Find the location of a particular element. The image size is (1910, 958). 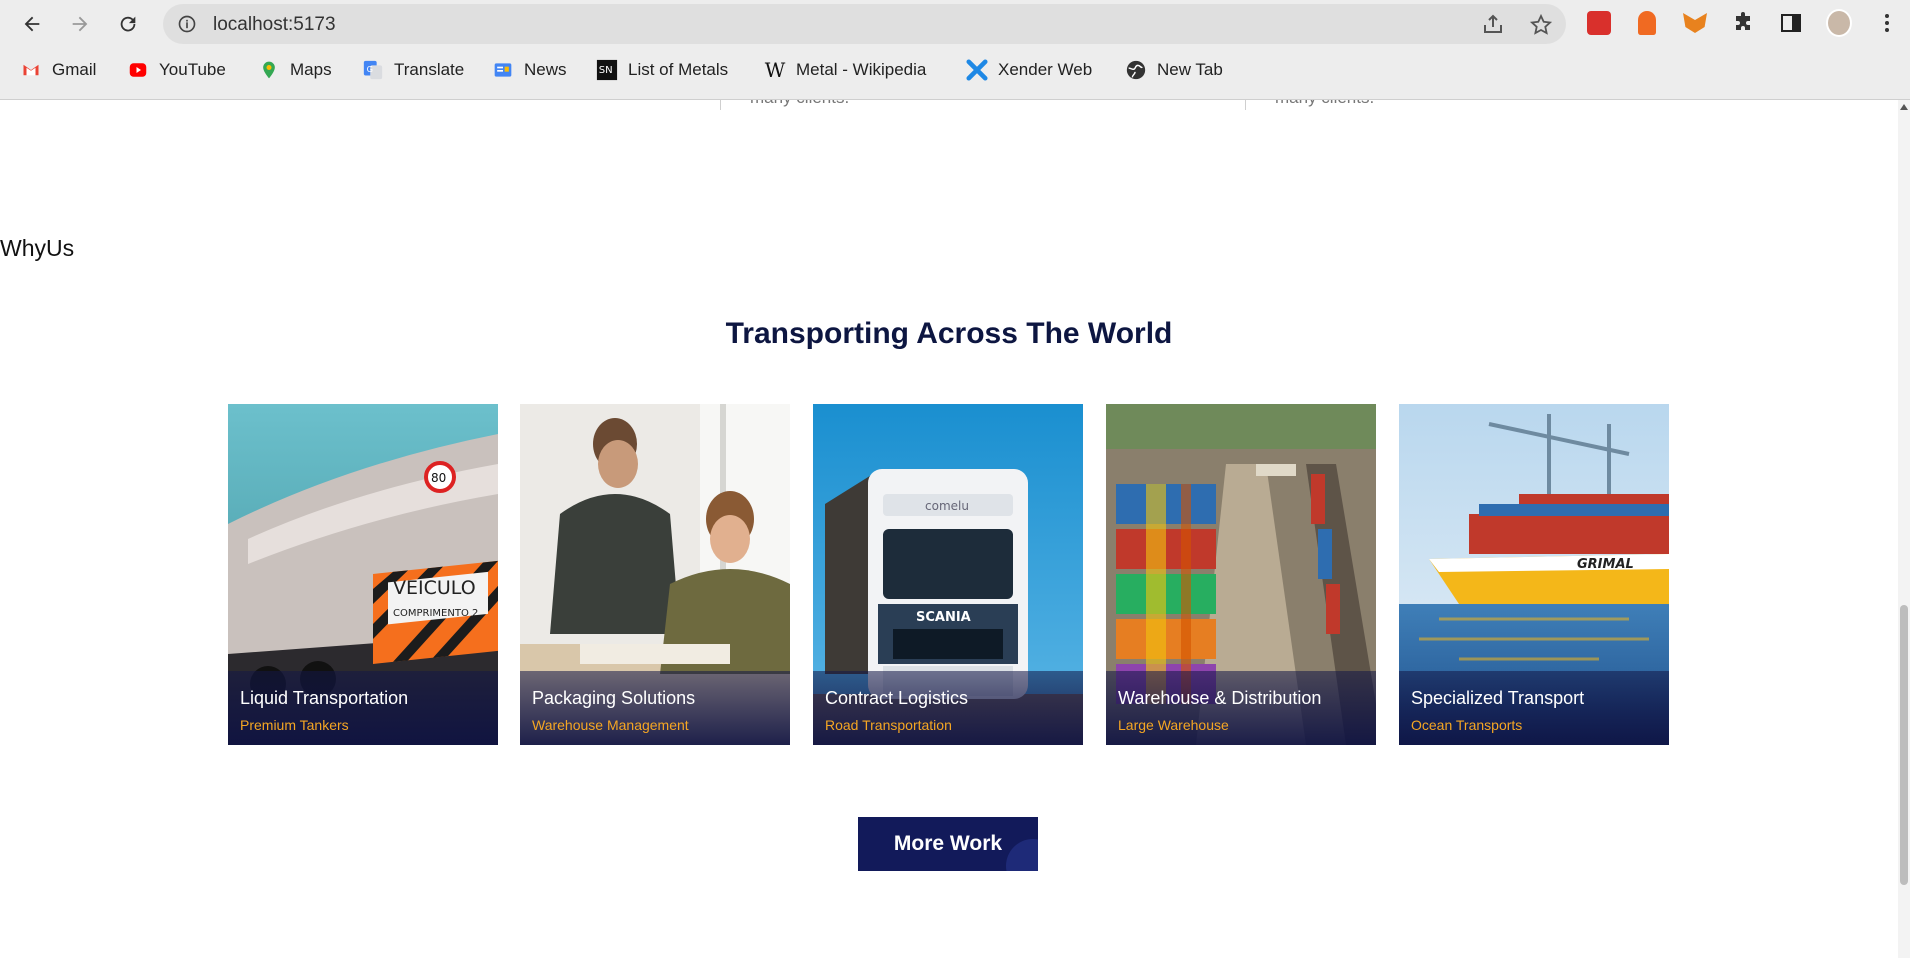

gmail-icon is located at coordinates (31, 70).